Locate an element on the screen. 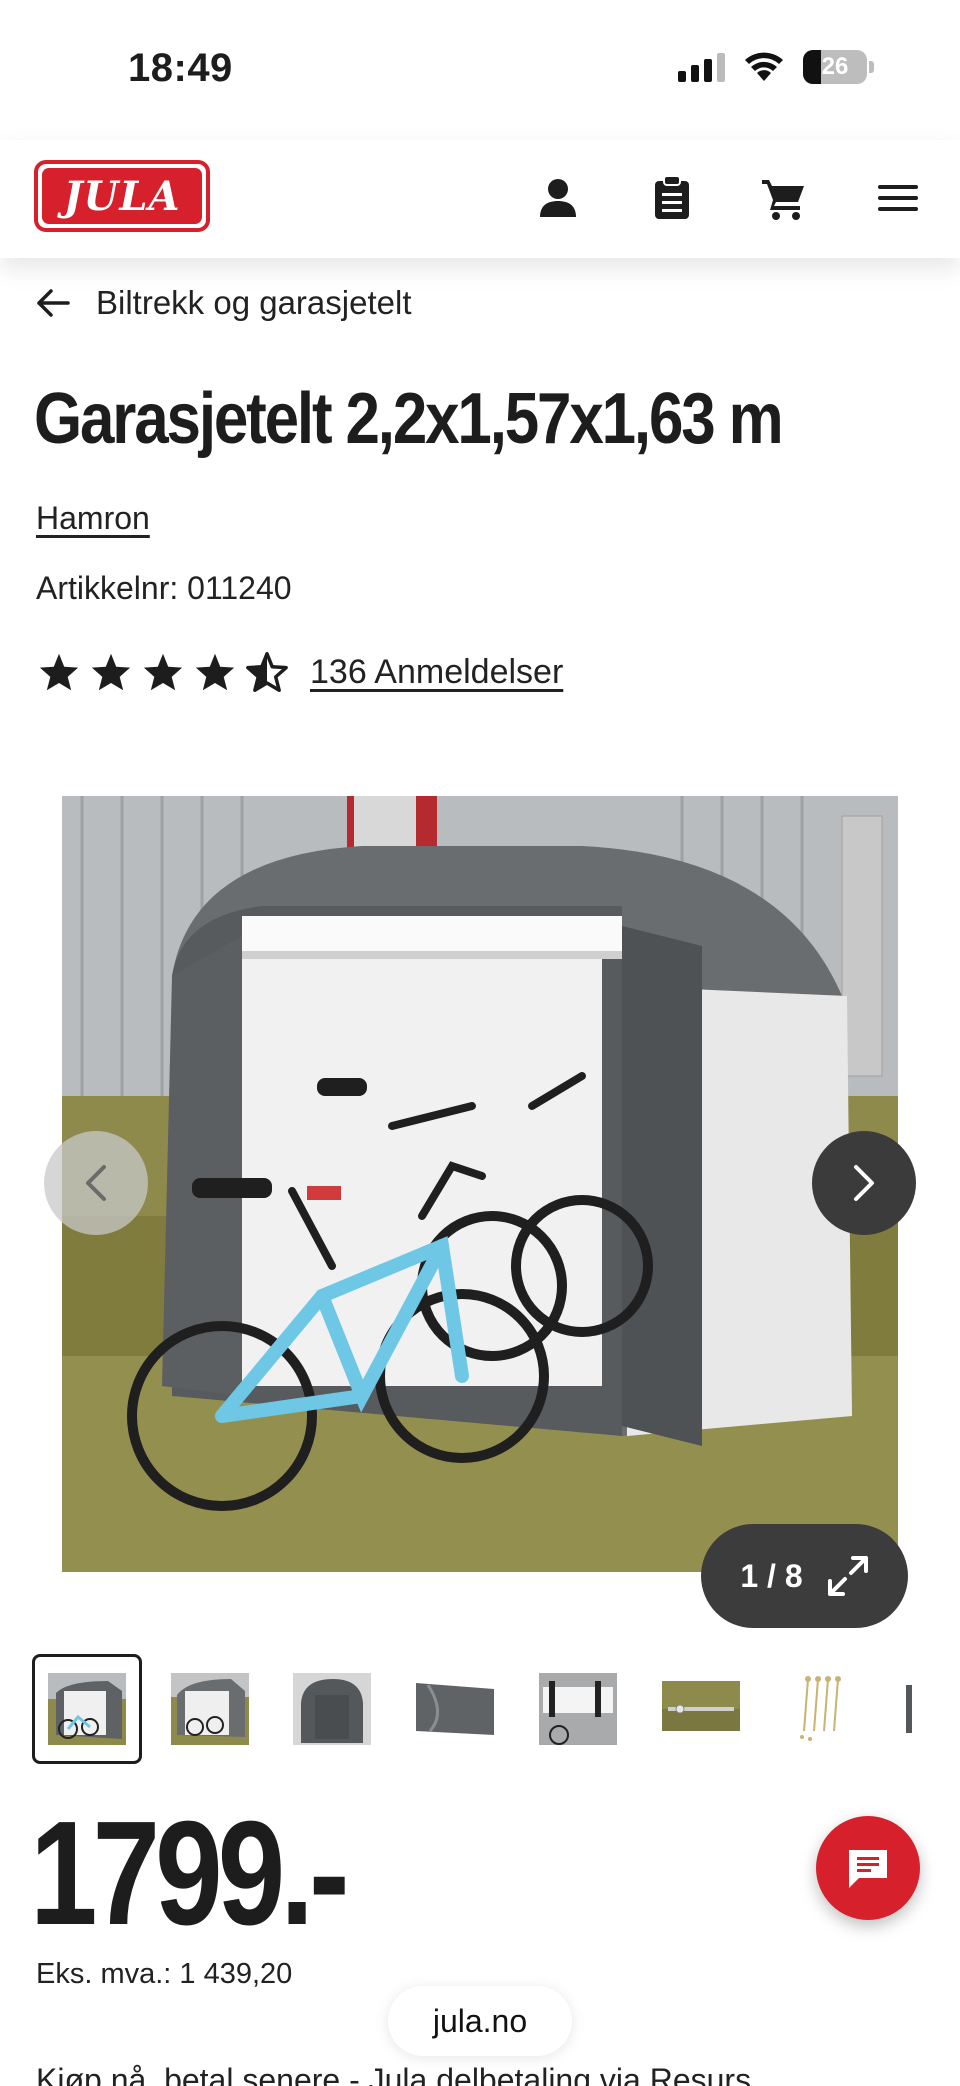 The height and width of the screenshot is (2086, 960). breadcrumb: Biltrekk og garasjetelt is located at coordinates (223, 303).